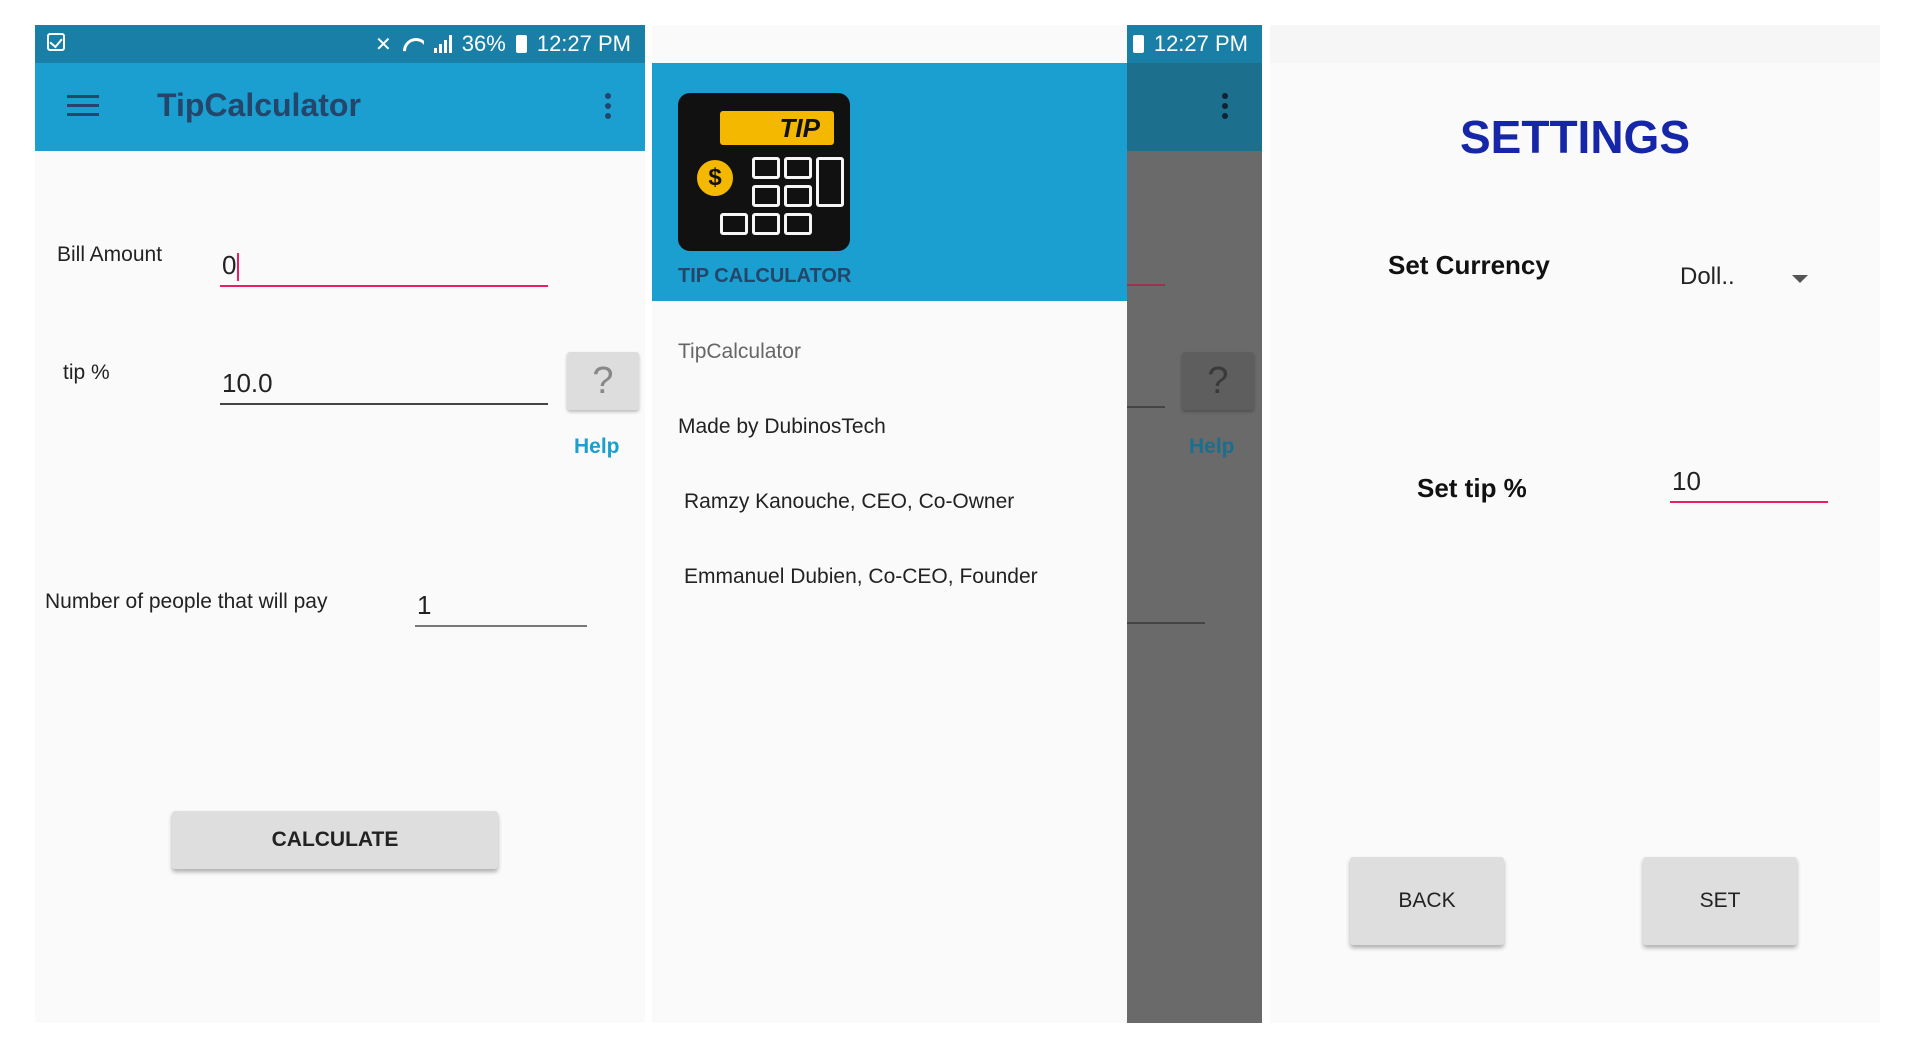  I want to click on dimmed-app-bar, so click(1194, 107).